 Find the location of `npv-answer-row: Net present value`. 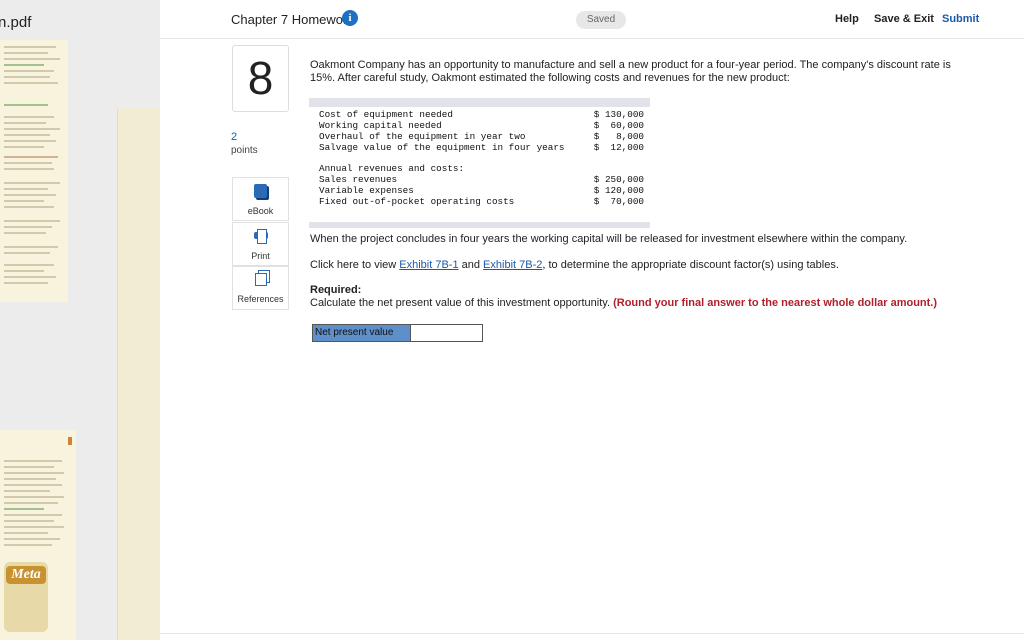

npv-answer-row: Net present value is located at coordinates (397, 333).